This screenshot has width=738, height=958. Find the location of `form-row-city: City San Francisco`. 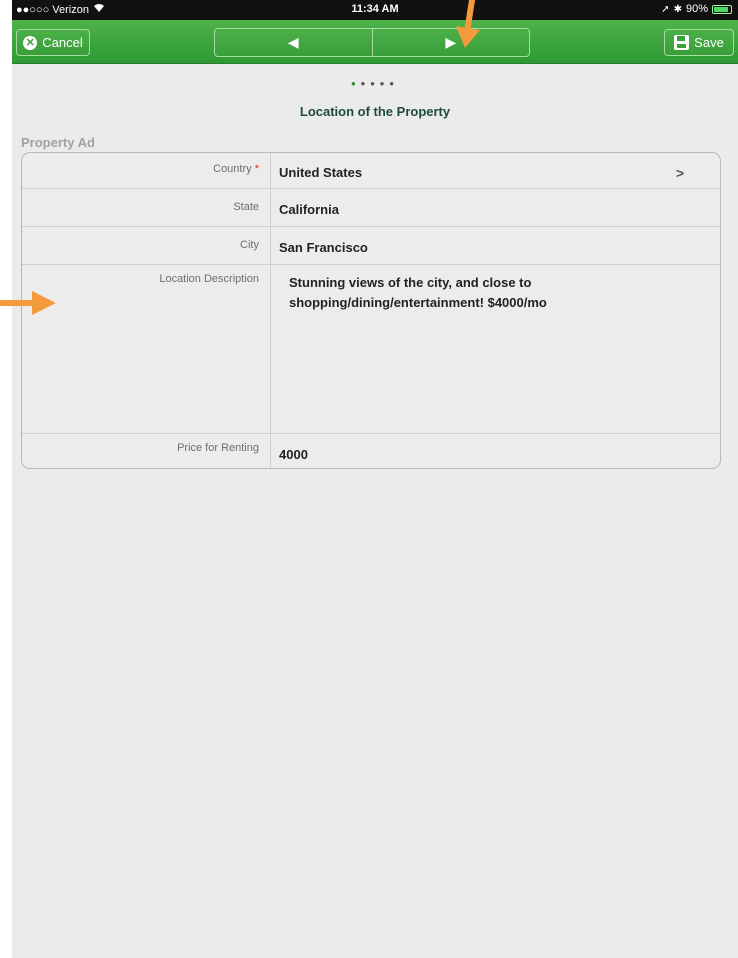

form-row-city: City San Francisco is located at coordinates (371, 246).